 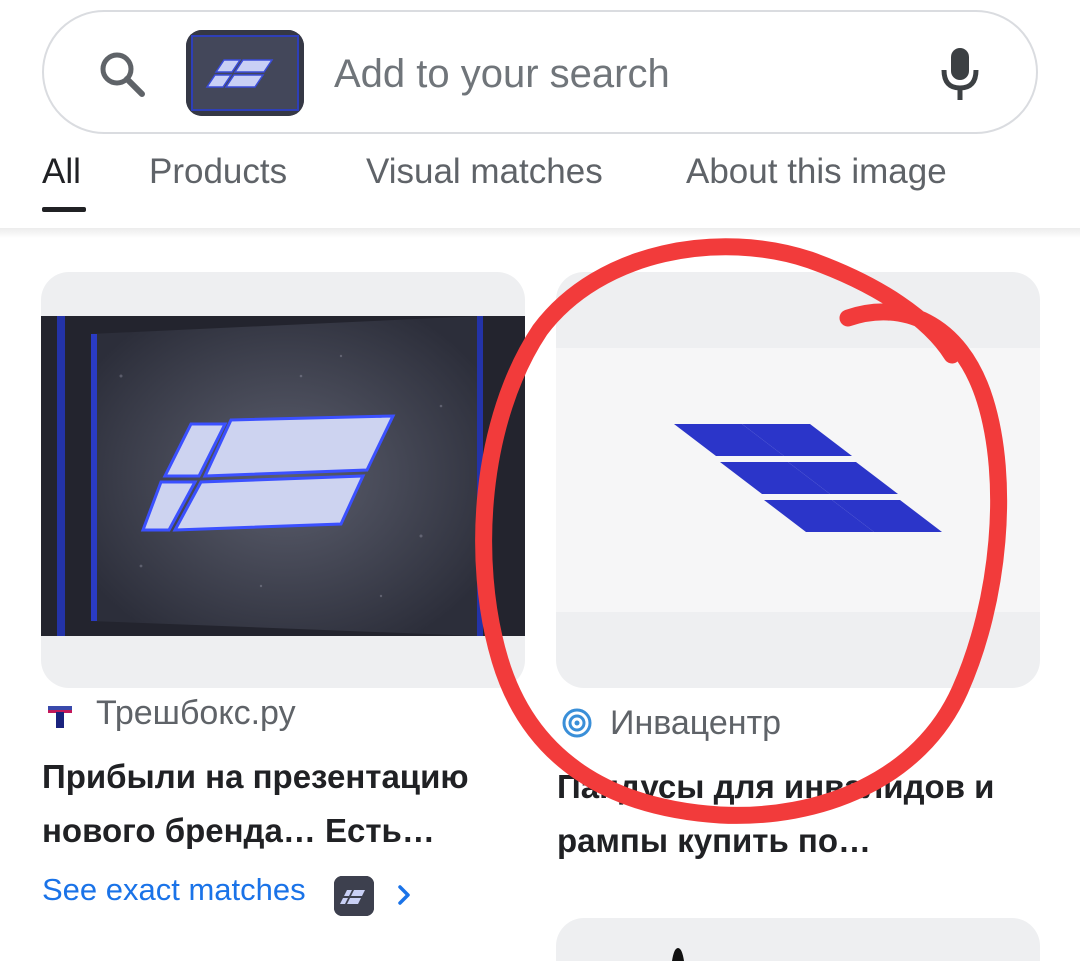 What do you see at coordinates (614, 74) in the screenshot?
I see `search-input` at bounding box center [614, 74].